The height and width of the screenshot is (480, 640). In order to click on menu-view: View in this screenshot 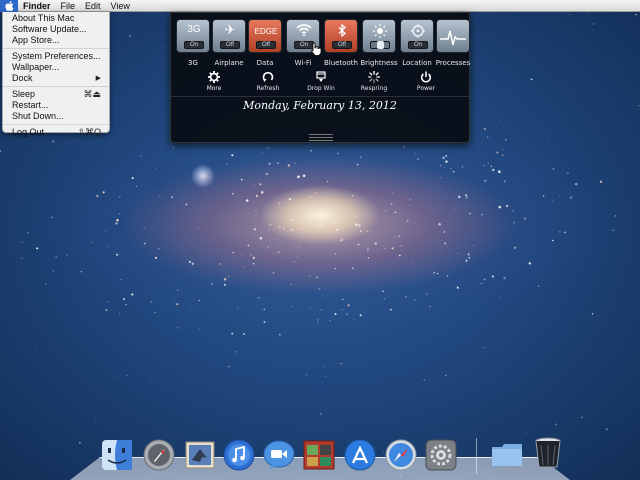, I will do `click(120, 6)`.